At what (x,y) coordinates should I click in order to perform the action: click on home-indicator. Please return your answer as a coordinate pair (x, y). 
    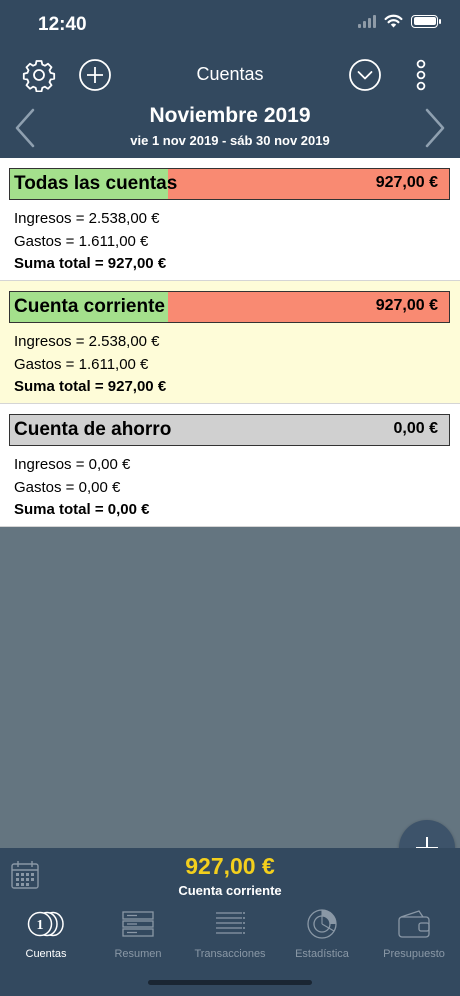
    Looking at the image, I should click on (230, 982).